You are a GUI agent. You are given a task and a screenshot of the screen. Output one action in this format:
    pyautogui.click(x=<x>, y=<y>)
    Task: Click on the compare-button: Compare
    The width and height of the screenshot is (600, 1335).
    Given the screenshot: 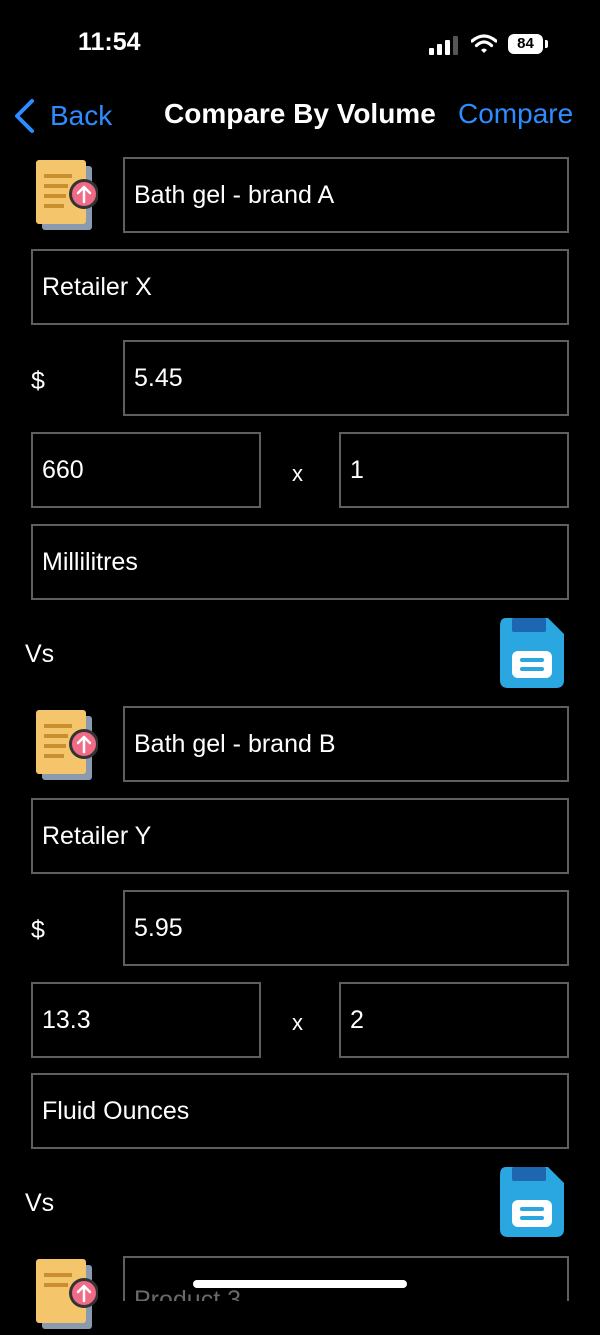 What is the action you would take?
    pyautogui.click(x=515, y=114)
    